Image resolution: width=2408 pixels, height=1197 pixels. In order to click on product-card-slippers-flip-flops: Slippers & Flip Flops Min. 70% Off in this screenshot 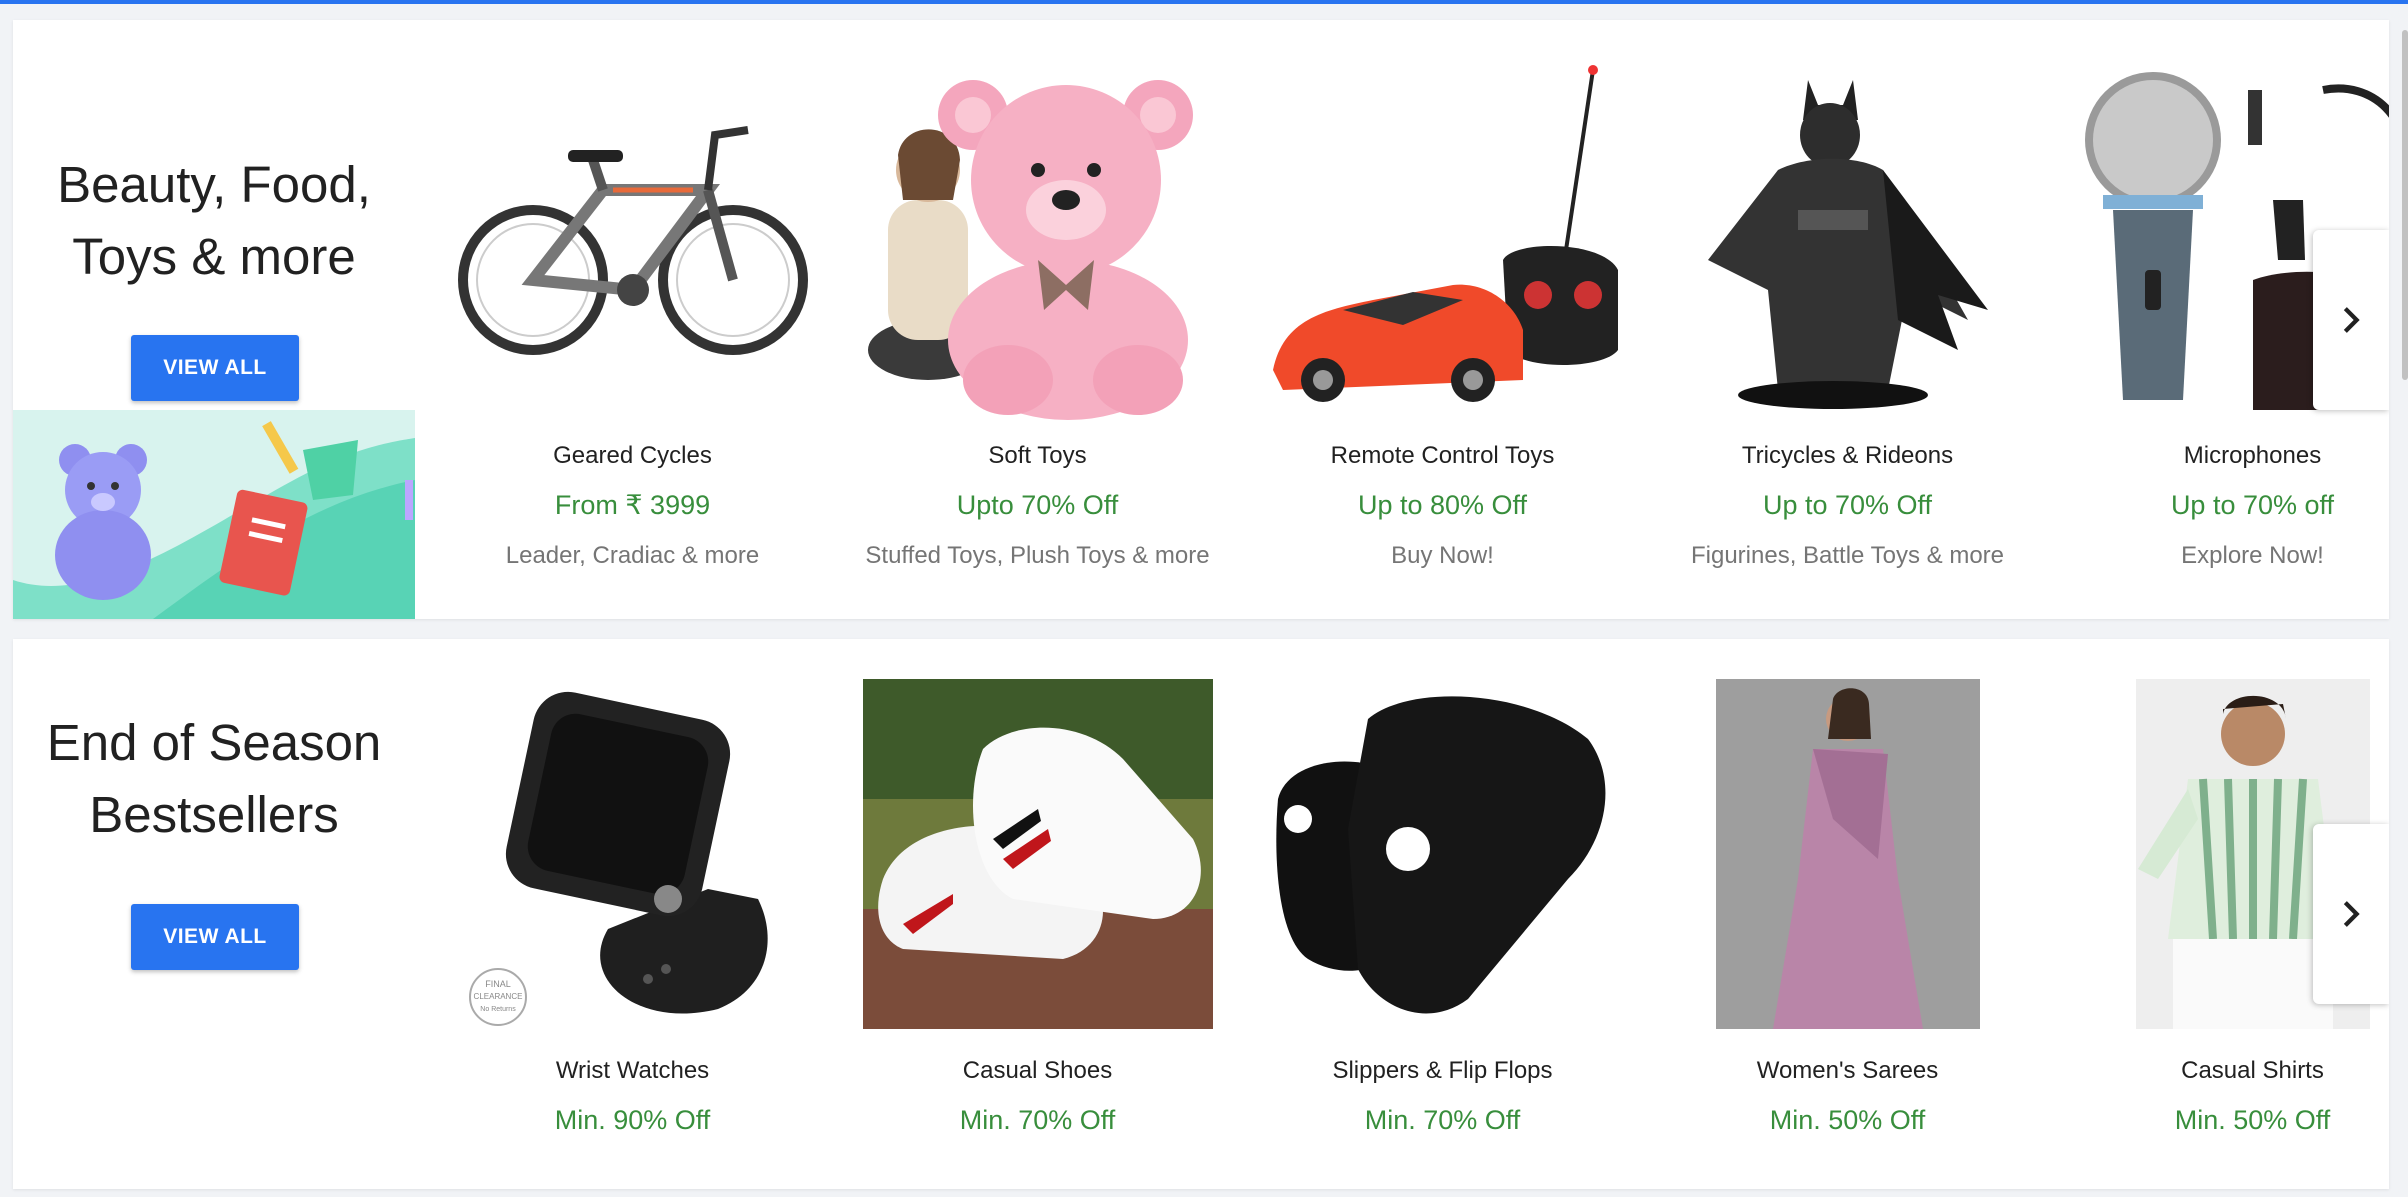, I will do `click(1442, 914)`.